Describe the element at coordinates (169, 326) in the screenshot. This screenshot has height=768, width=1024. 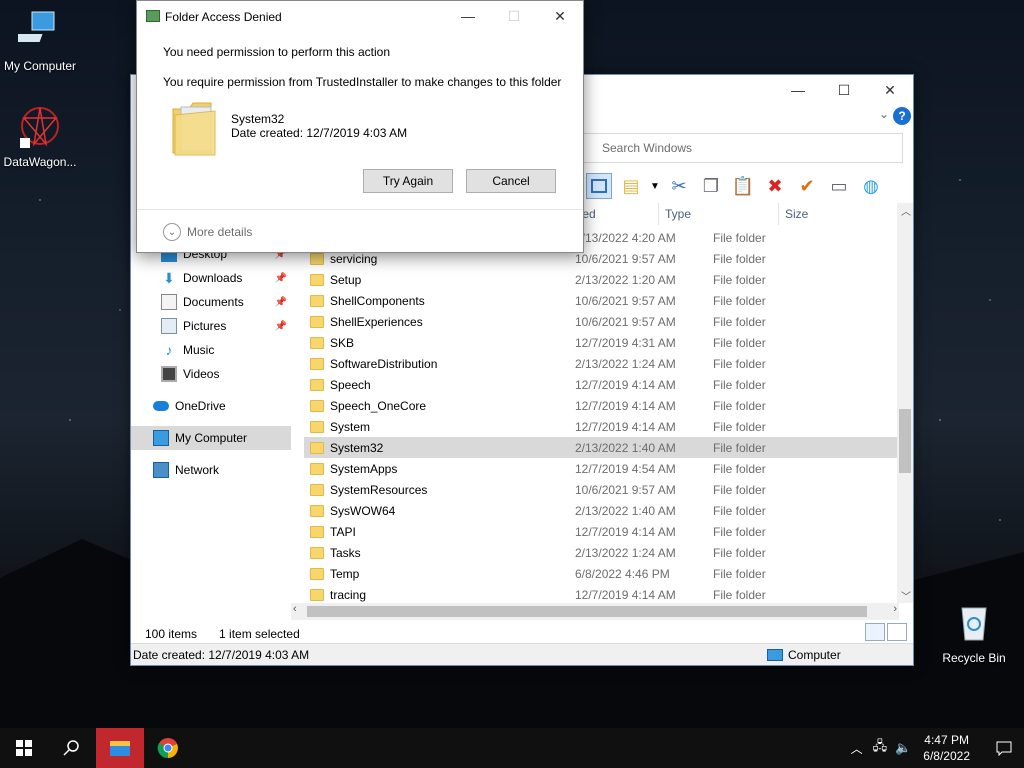
I see `picture-icon` at that location.